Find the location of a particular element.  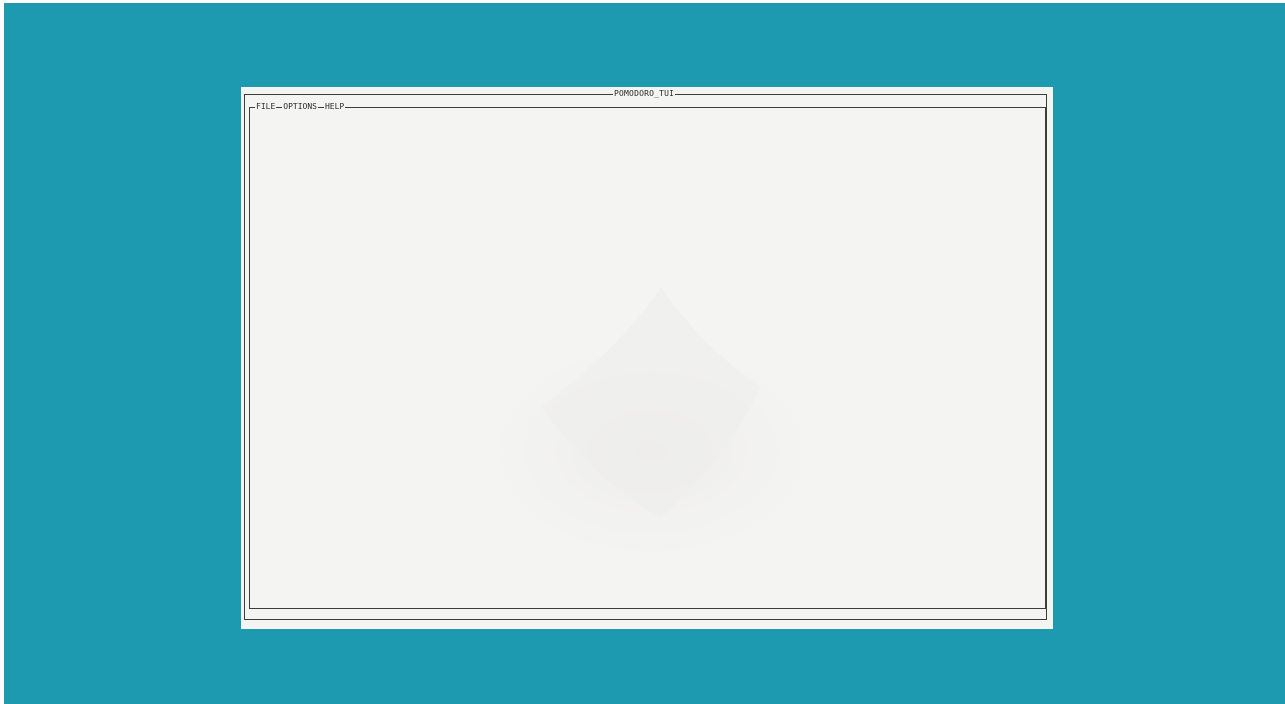

menu-options: OPTIONS is located at coordinates (300, 107).